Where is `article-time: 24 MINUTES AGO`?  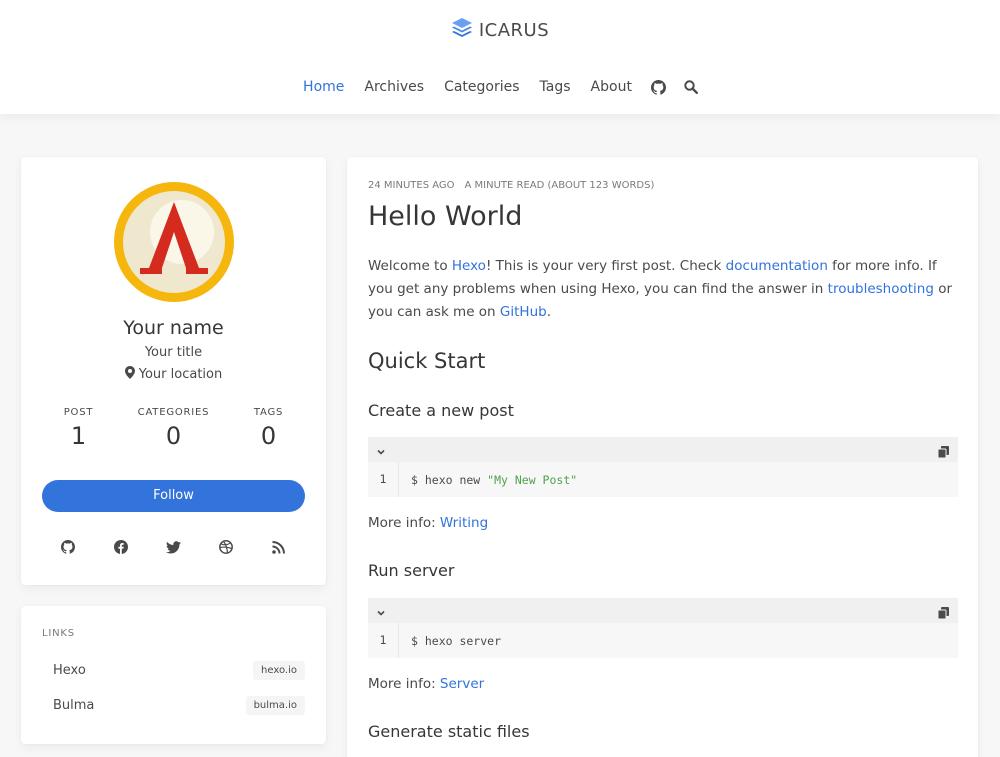
article-time: 24 MINUTES AGO is located at coordinates (411, 185).